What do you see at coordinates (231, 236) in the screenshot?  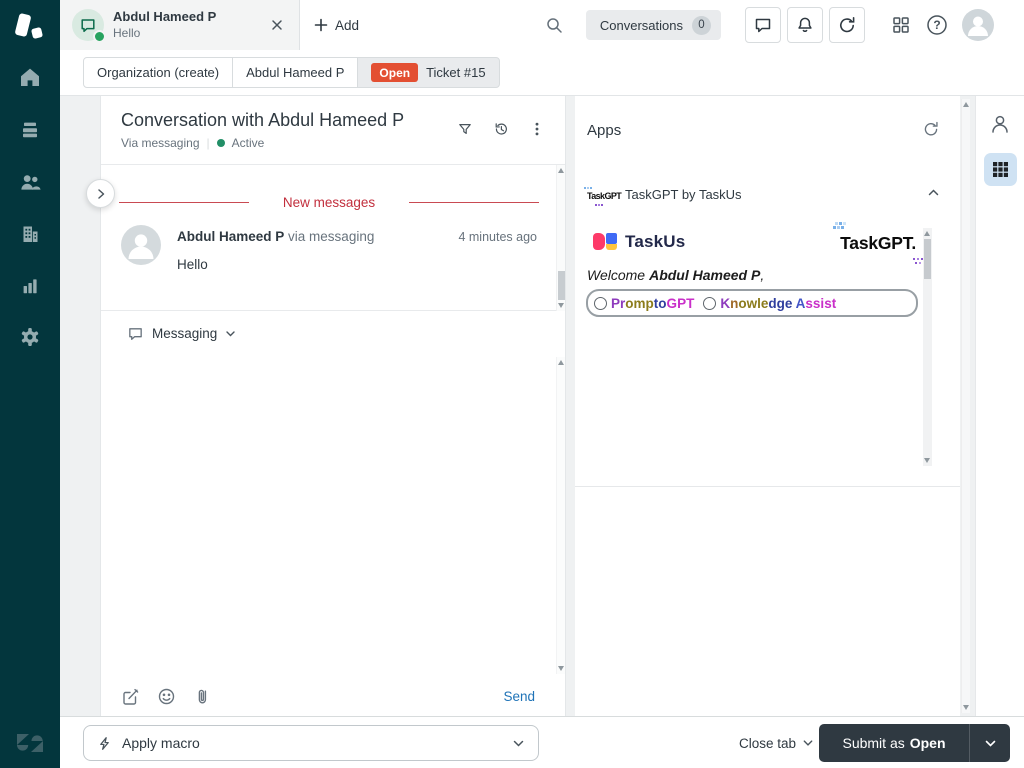 I see `message-author: Abdul Hameed P` at bounding box center [231, 236].